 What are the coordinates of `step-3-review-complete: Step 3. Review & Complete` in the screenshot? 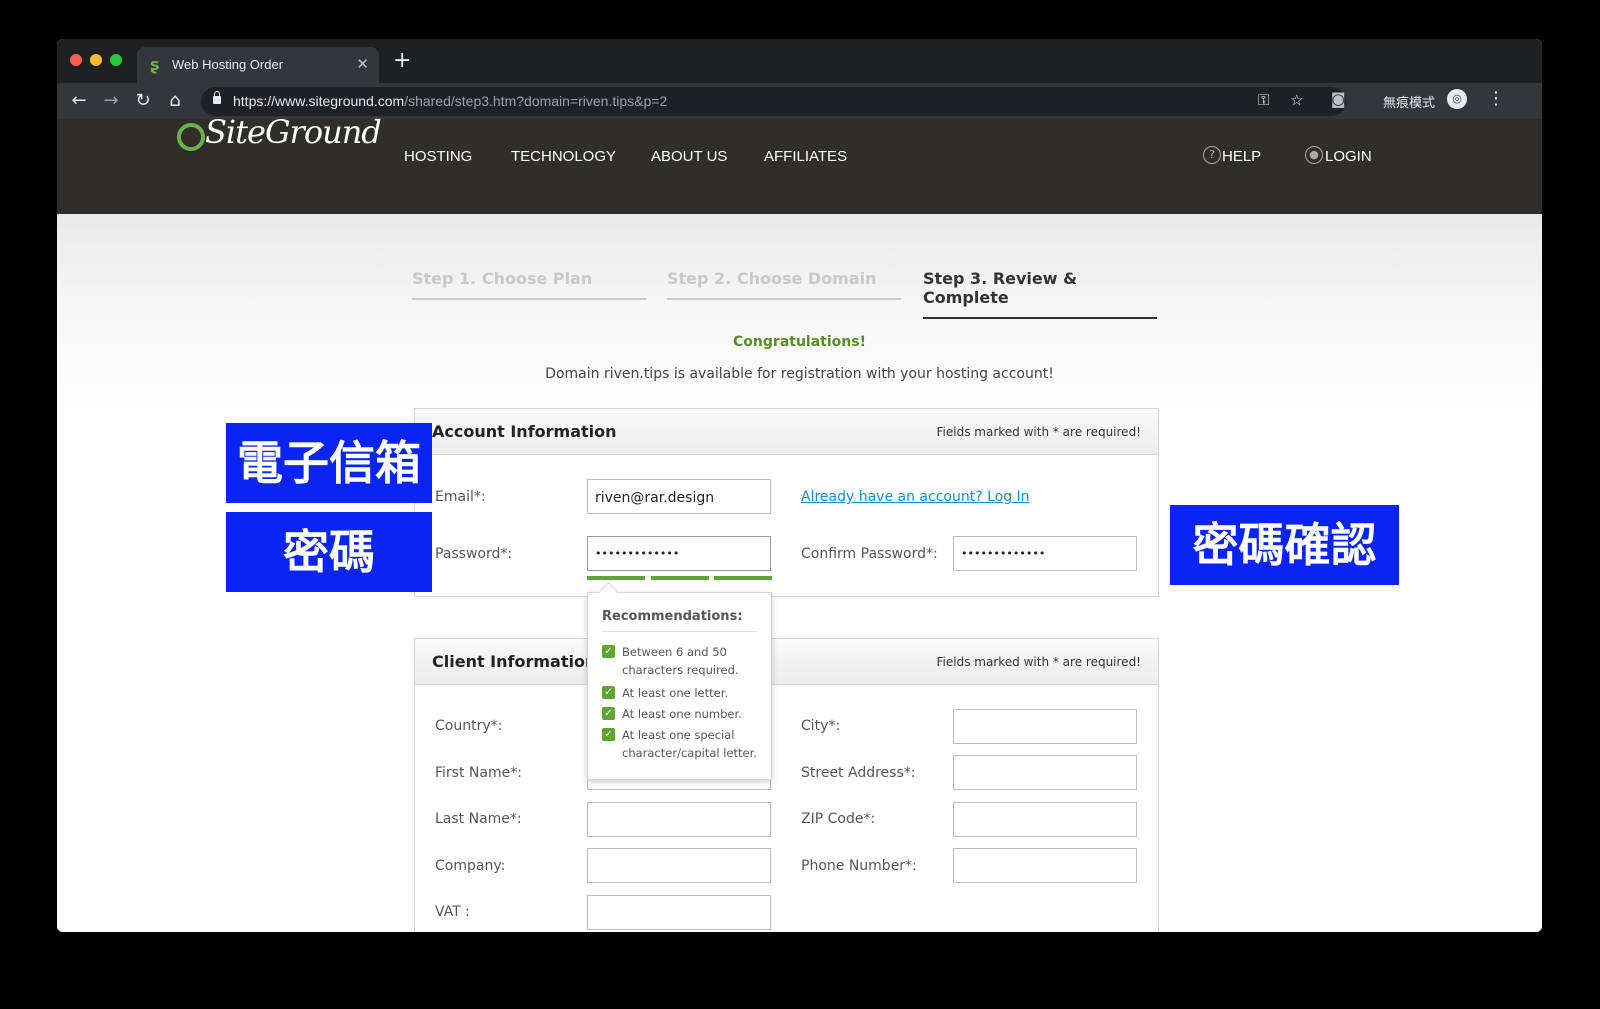 It's located at (1040, 294).